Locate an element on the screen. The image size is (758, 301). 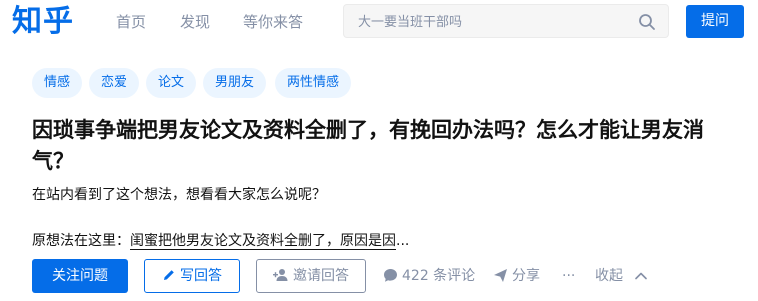
search-input is located at coordinates (493, 22).